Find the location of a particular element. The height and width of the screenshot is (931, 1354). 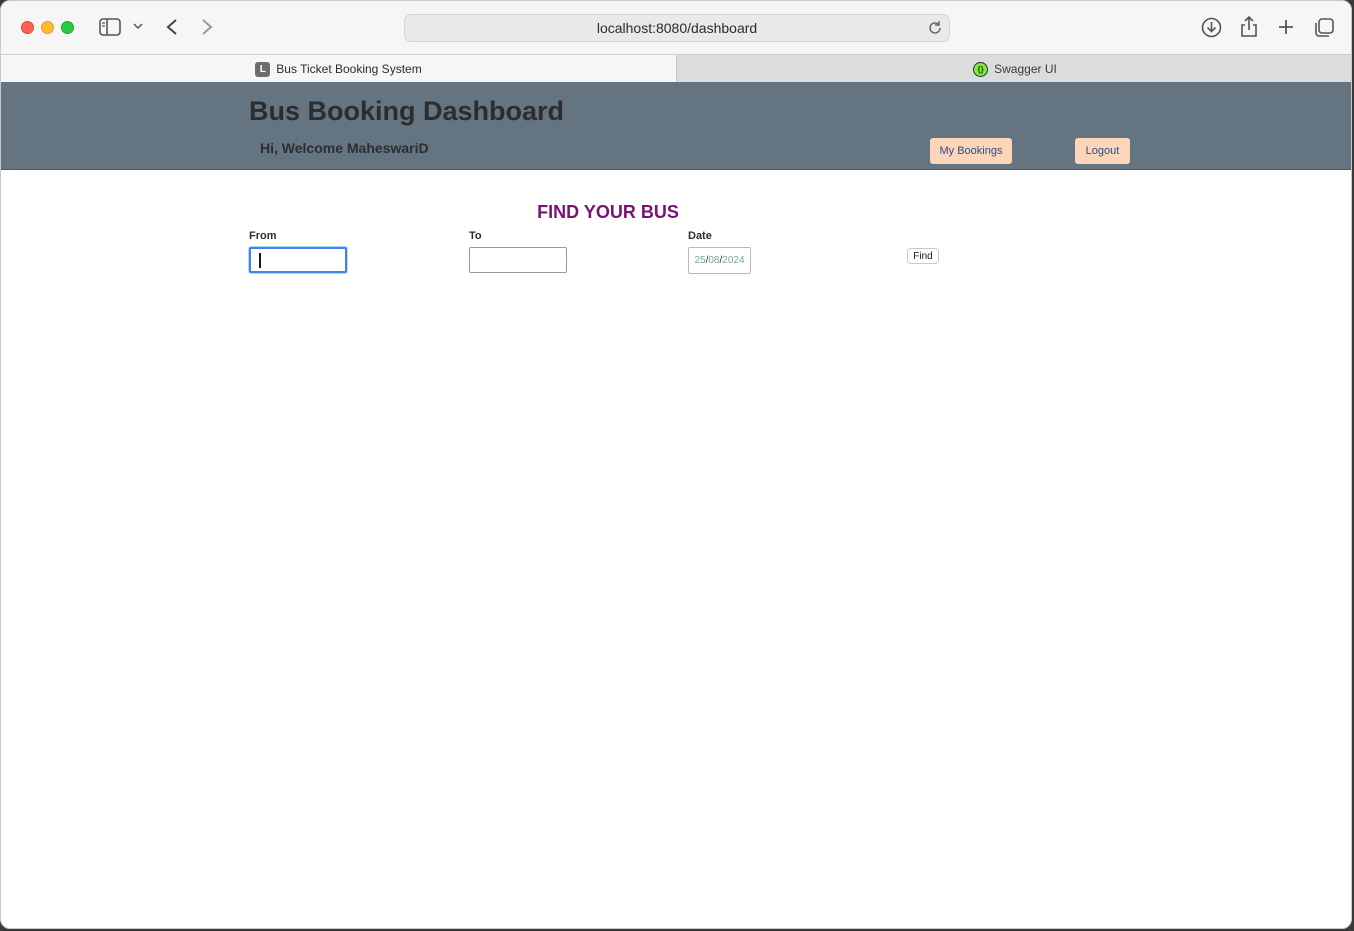

date-input: 25/08/2024 is located at coordinates (719, 260).